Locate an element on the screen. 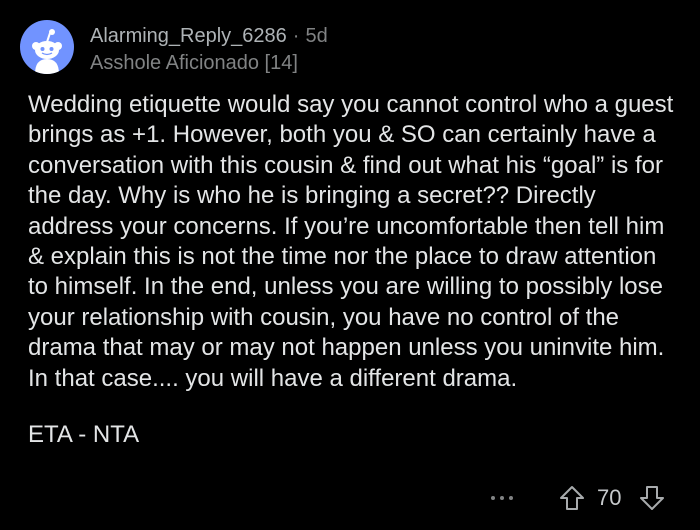  upvote-button is located at coordinates (572, 498).